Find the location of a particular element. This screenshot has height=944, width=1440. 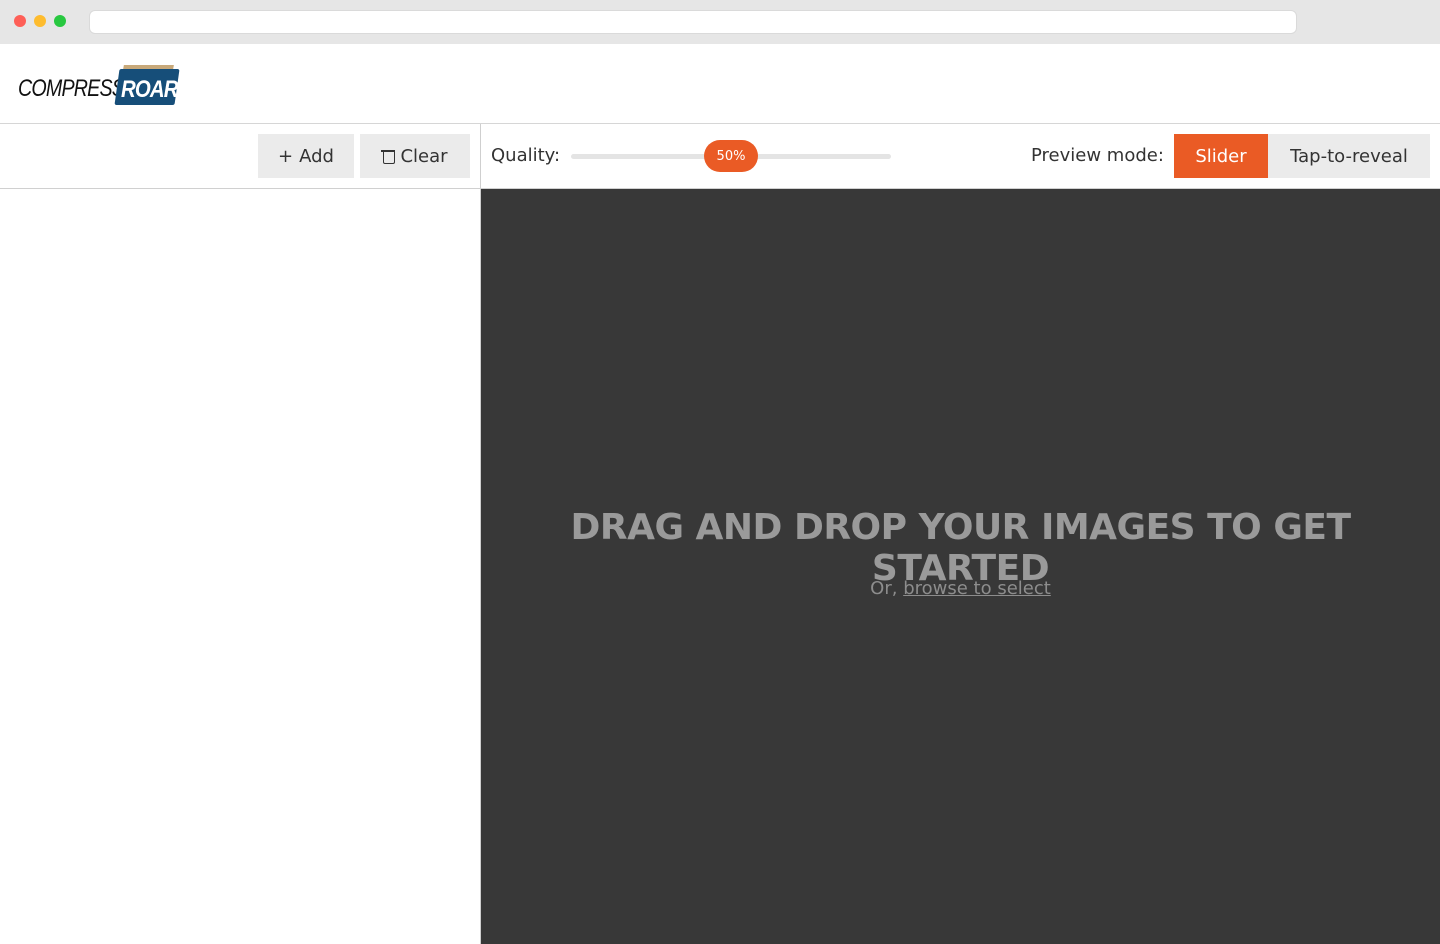

quality-label: Quality: is located at coordinates (526, 155).